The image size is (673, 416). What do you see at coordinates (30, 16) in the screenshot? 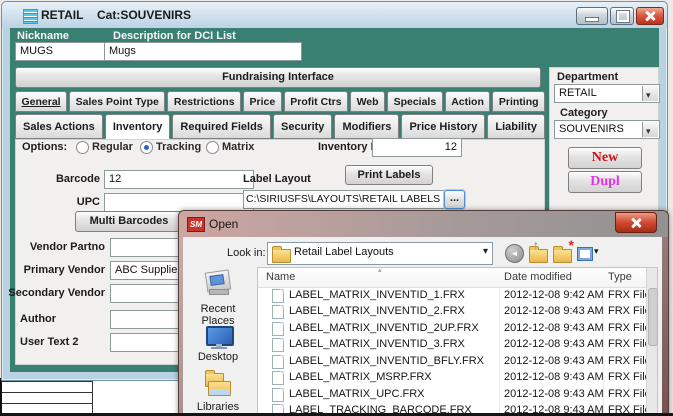
I see `app-icon` at bounding box center [30, 16].